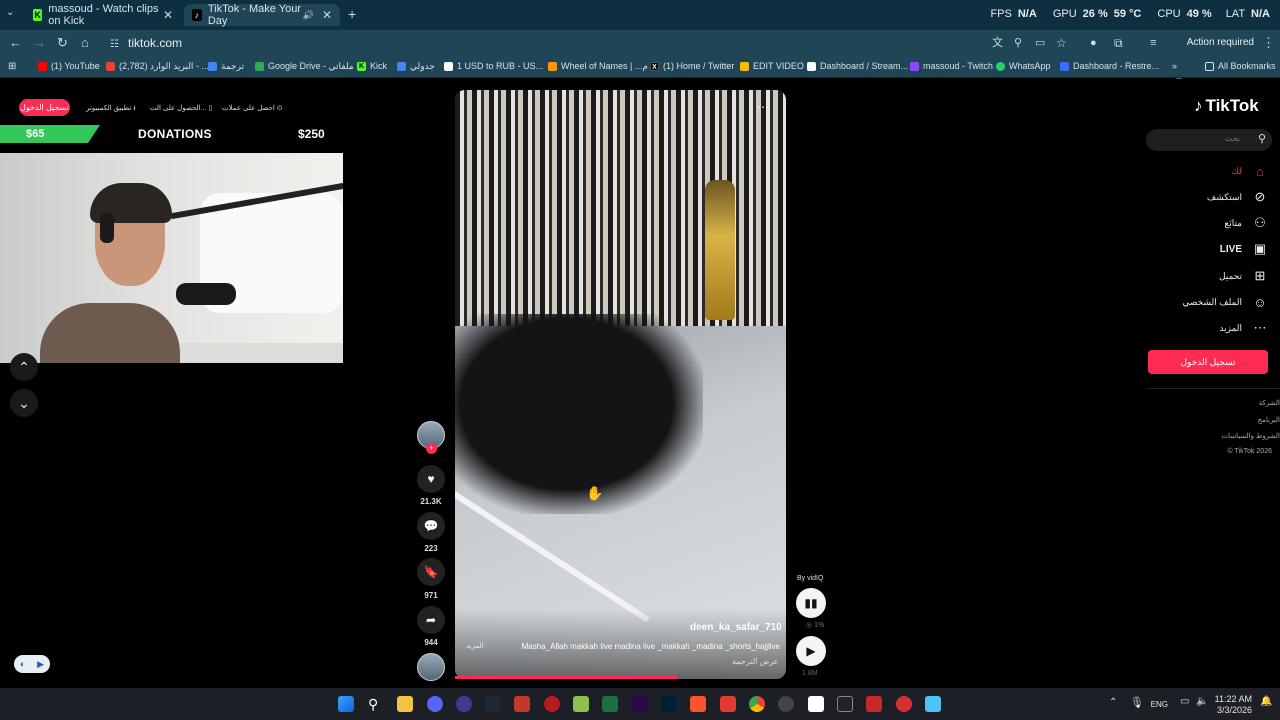 The image size is (1280, 720). Describe the element at coordinates (493, 704) in the screenshot. I see `steam-icon` at that location.